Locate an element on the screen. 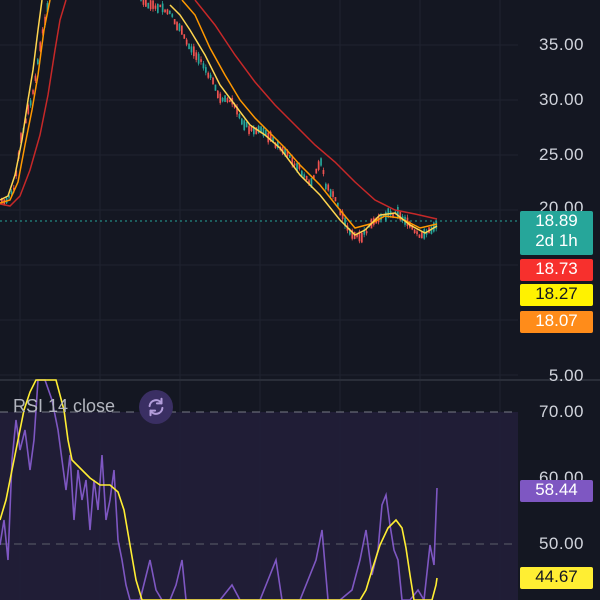 The height and width of the screenshot is (600, 600). refresh-button is located at coordinates (156, 407).